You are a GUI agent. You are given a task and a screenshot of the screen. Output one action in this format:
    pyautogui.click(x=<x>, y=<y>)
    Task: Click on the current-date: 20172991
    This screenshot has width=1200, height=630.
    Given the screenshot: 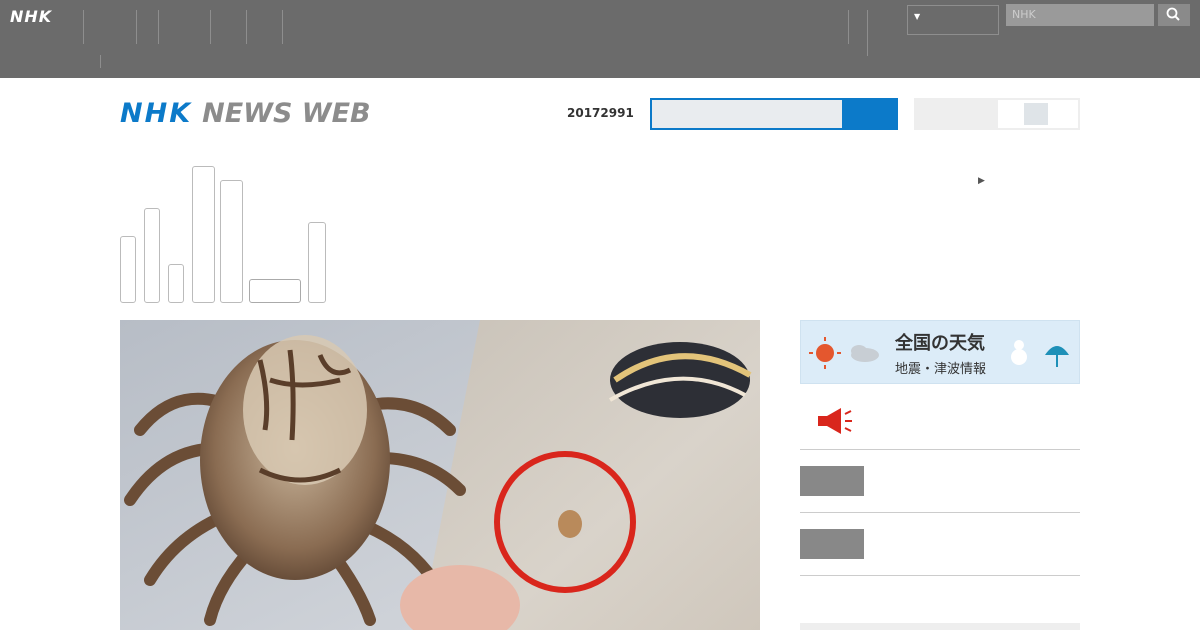 What is the action you would take?
    pyautogui.click(x=600, y=113)
    